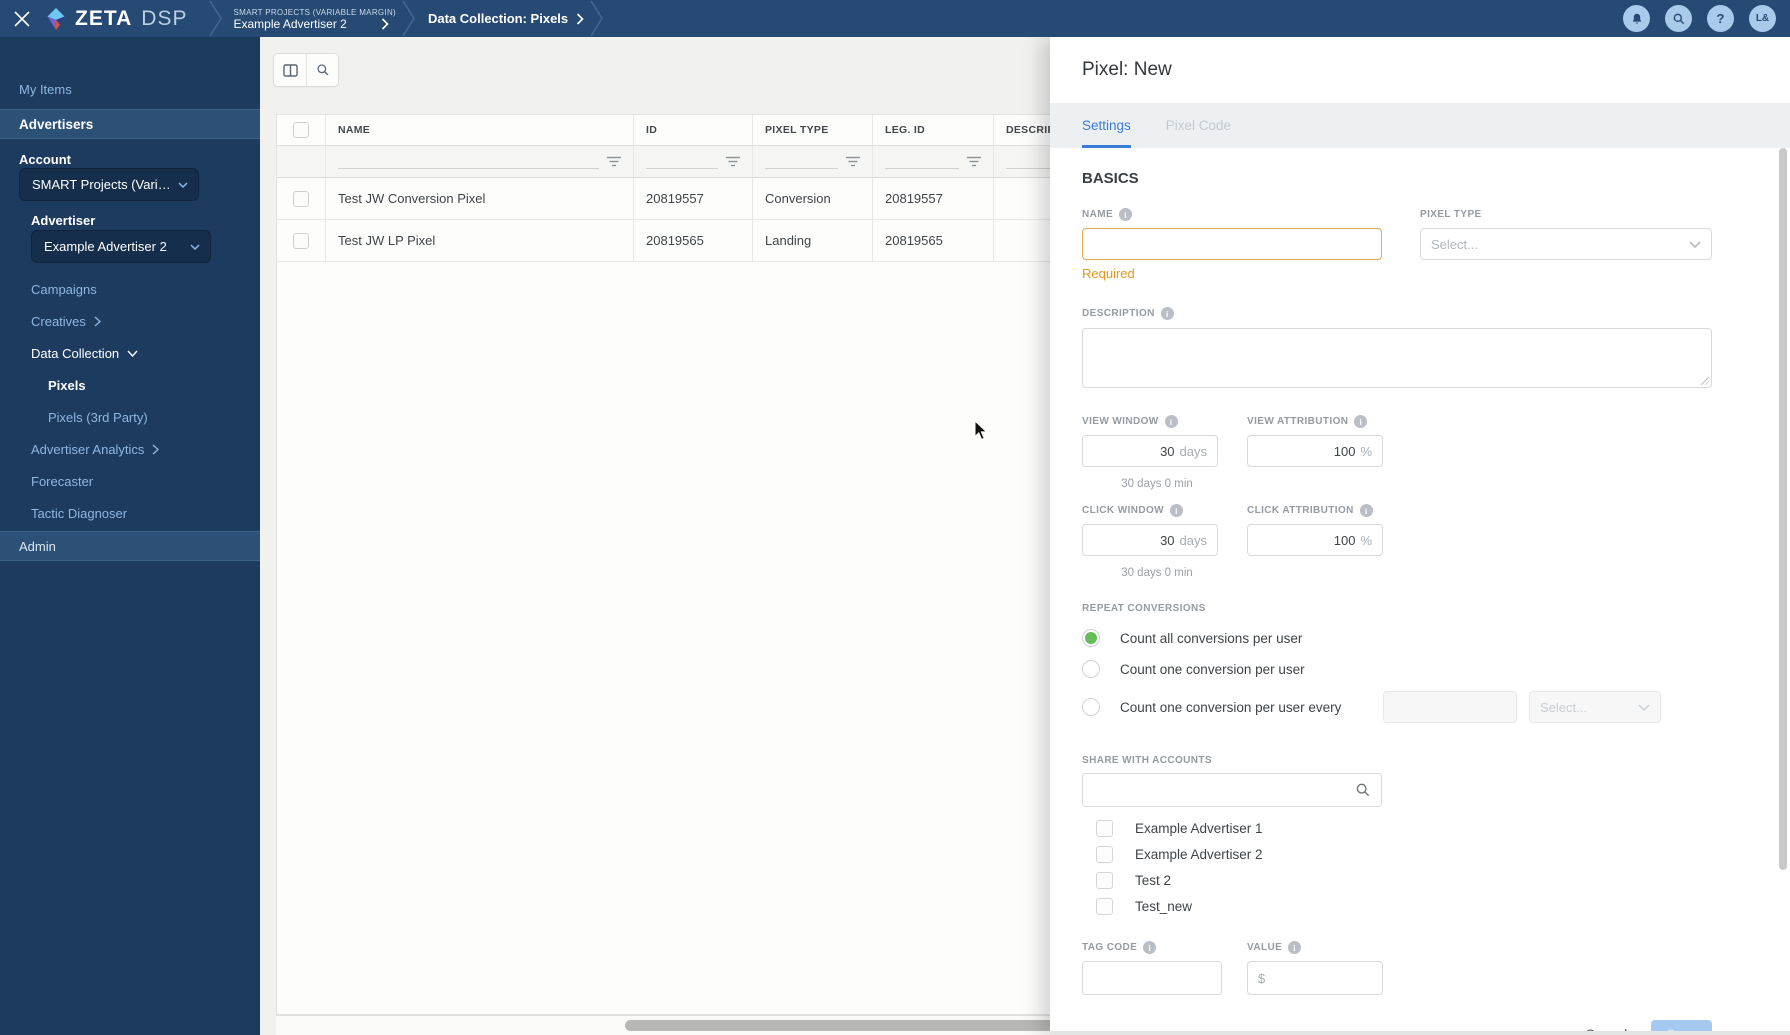 The width and height of the screenshot is (1790, 1035). I want to click on sidebar-item-pixels-3rd-party: Pixels (3rd Party), so click(178, 417).